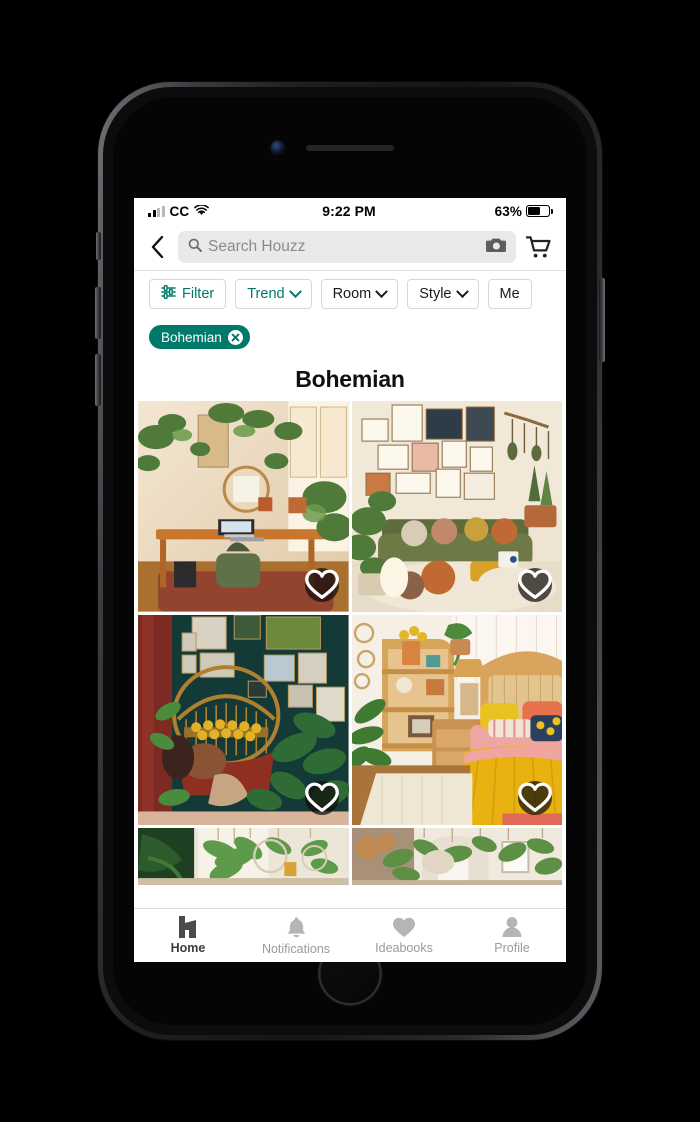 The image size is (700, 1122). I want to click on battery-icon, so click(539, 211).